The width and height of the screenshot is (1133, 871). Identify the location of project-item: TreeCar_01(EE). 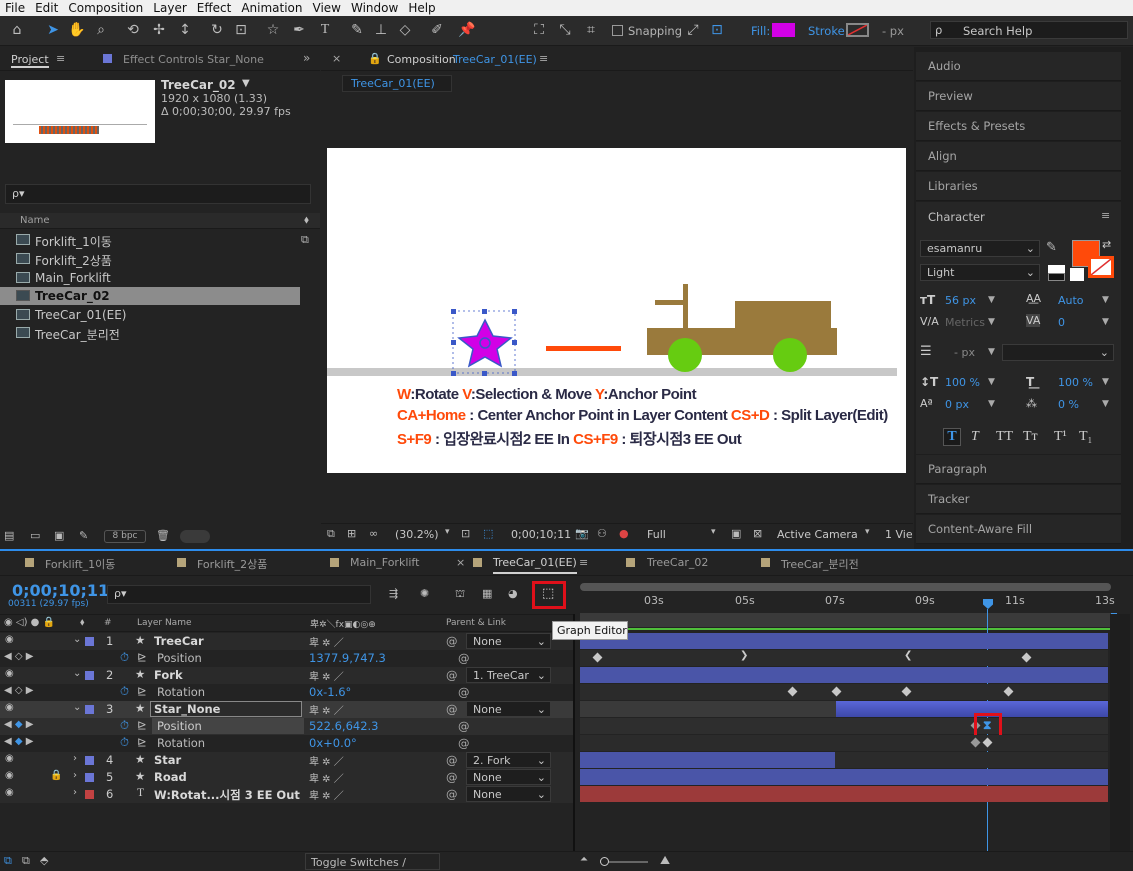
(150, 315).